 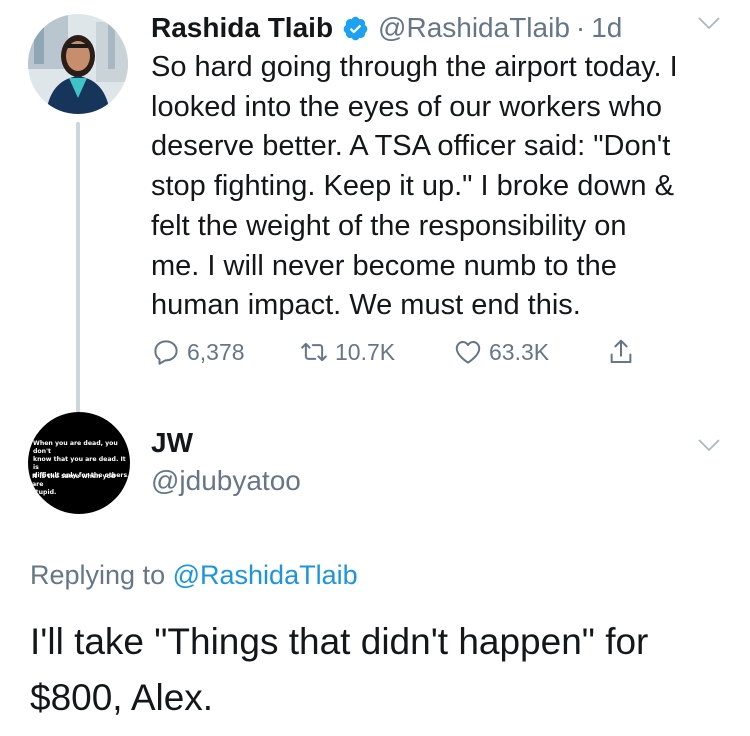 What do you see at coordinates (166, 352) in the screenshot?
I see `reply-icon` at bounding box center [166, 352].